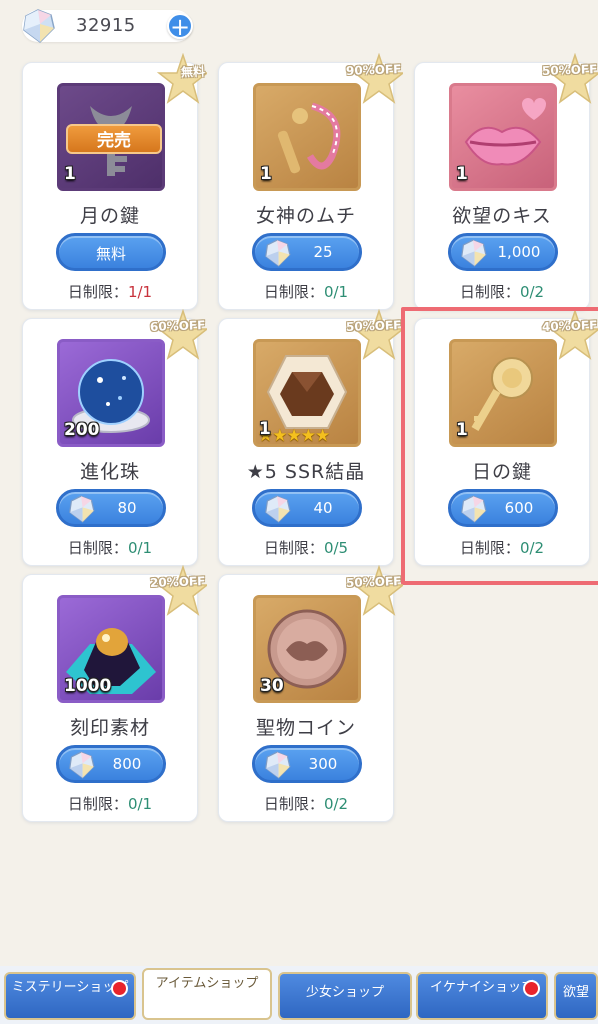  What do you see at coordinates (482, 996) in the screenshot?
I see `tab-ikenai-shop: イケナイショップ` at bounding box center [482, 996].